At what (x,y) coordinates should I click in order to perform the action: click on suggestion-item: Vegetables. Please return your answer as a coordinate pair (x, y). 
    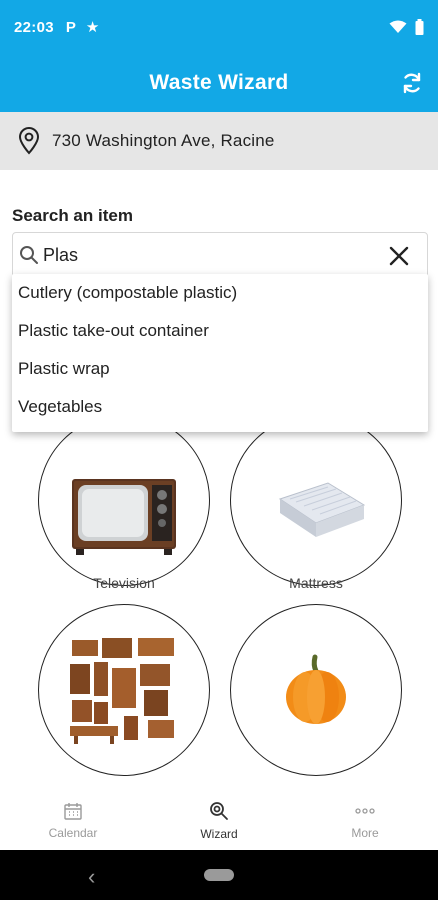
    Looking at the image, I should click on (220, 407).